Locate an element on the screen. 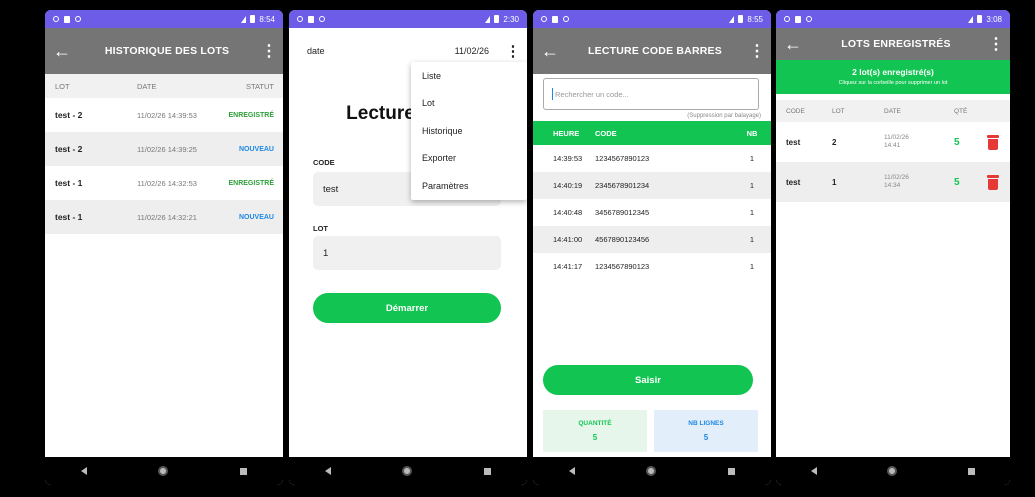 The image size is (1035, 497). table-row: 14:39:53 1234567890123 1 is located at coordinates (652, 158).